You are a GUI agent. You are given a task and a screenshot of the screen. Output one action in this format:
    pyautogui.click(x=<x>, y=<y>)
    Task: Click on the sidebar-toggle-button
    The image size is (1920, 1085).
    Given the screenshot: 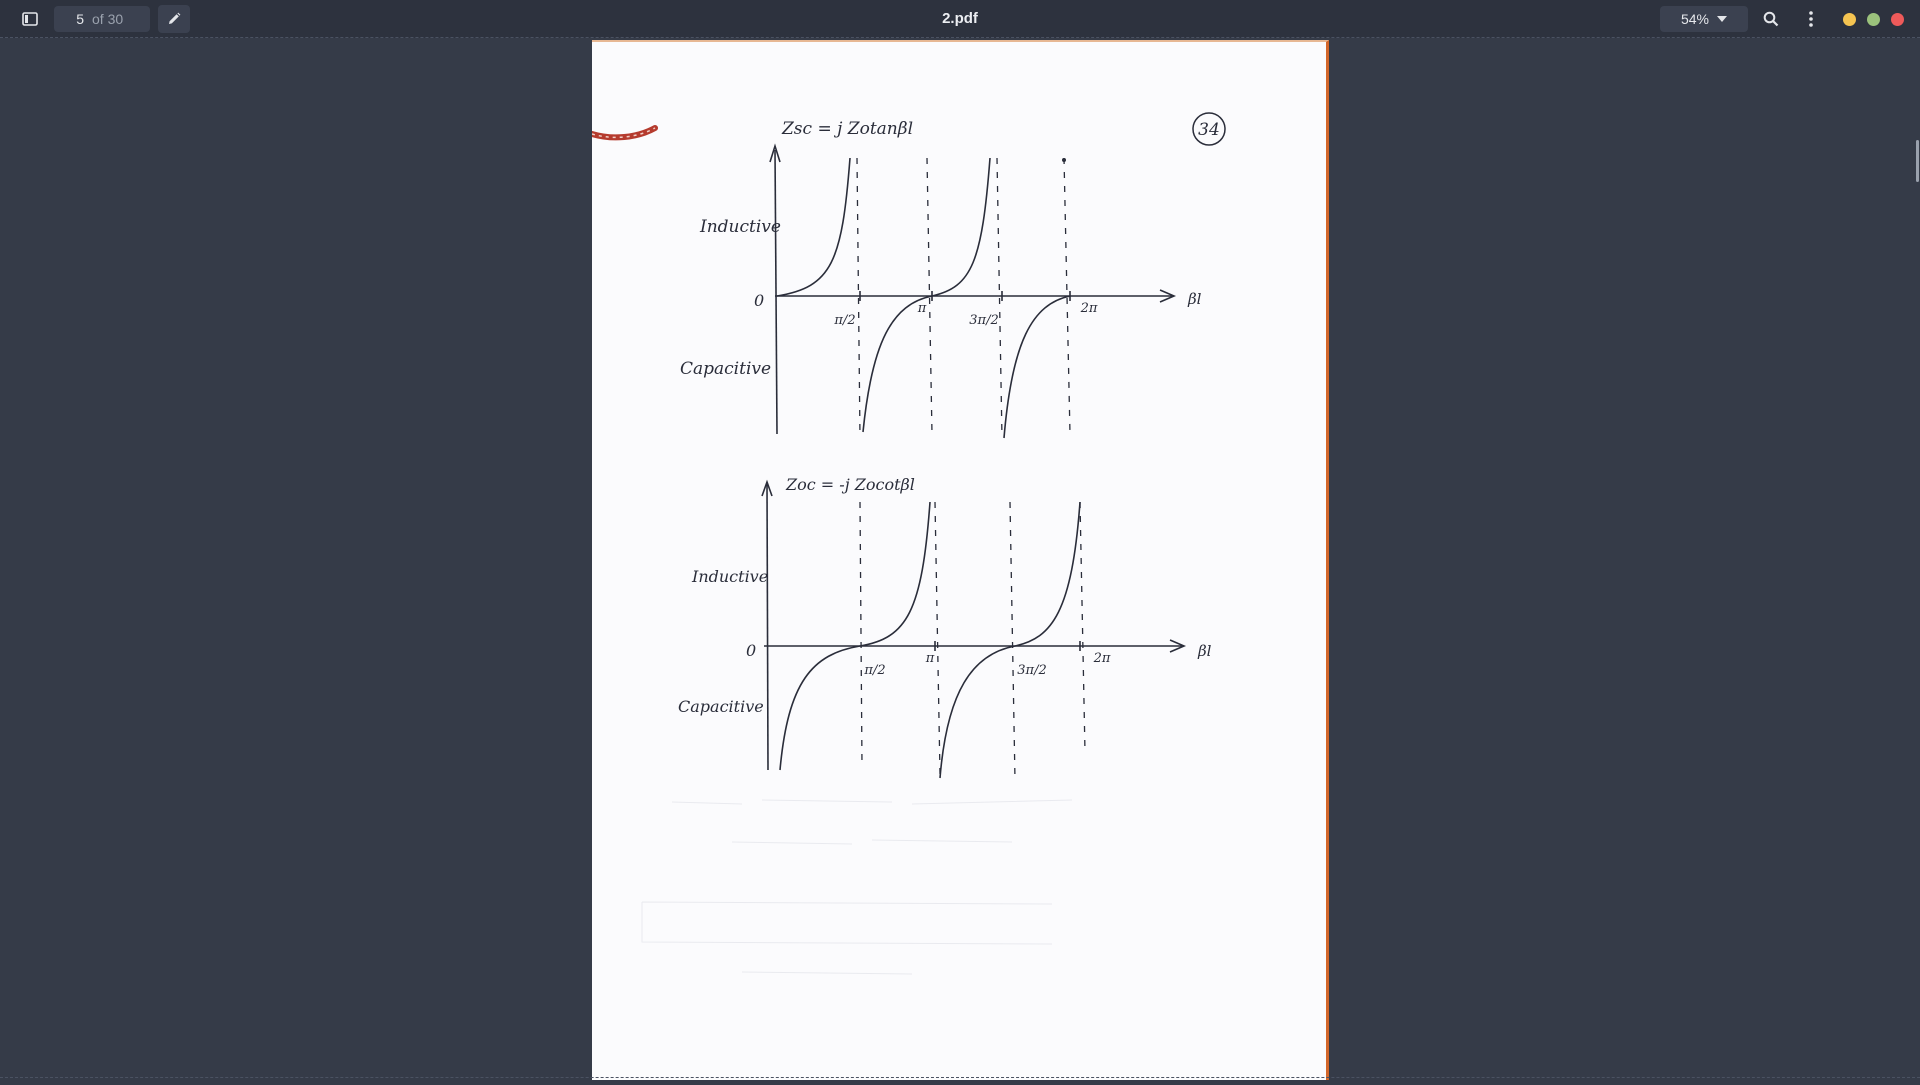 What is the action you would take?
    pyautogui.click(x=30, y=19)
    